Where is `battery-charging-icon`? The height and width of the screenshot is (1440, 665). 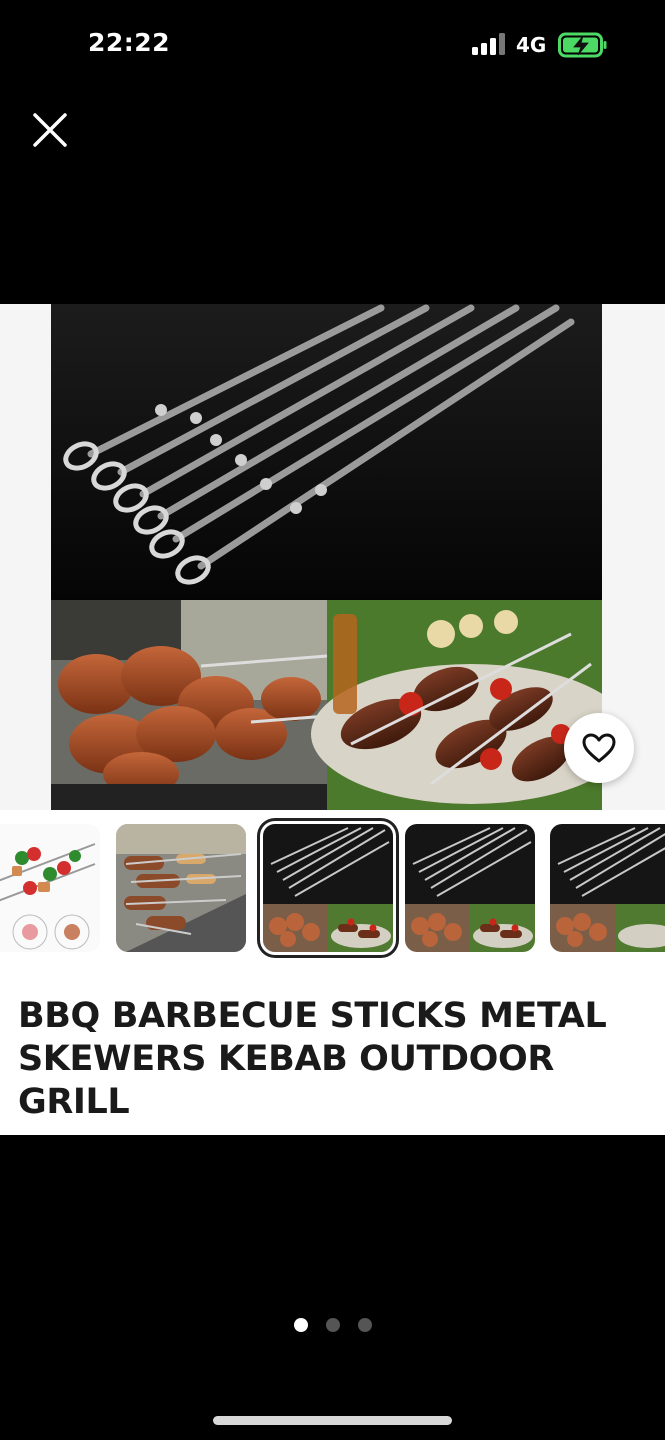
battery-charging-icon is located at coordinates (582, 45).